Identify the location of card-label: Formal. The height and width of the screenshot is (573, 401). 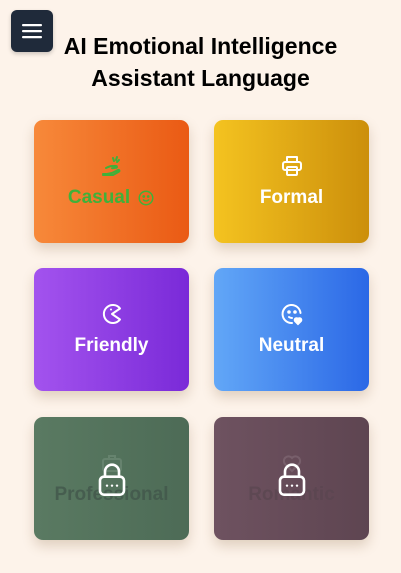
(291, 197).